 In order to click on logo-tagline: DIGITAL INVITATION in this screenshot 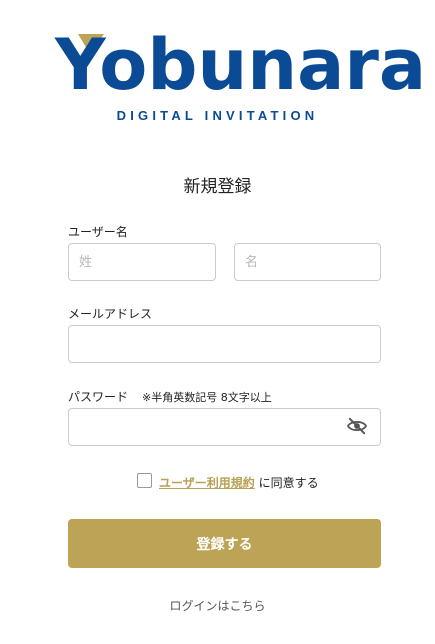, I will do `click(217, 115)`.